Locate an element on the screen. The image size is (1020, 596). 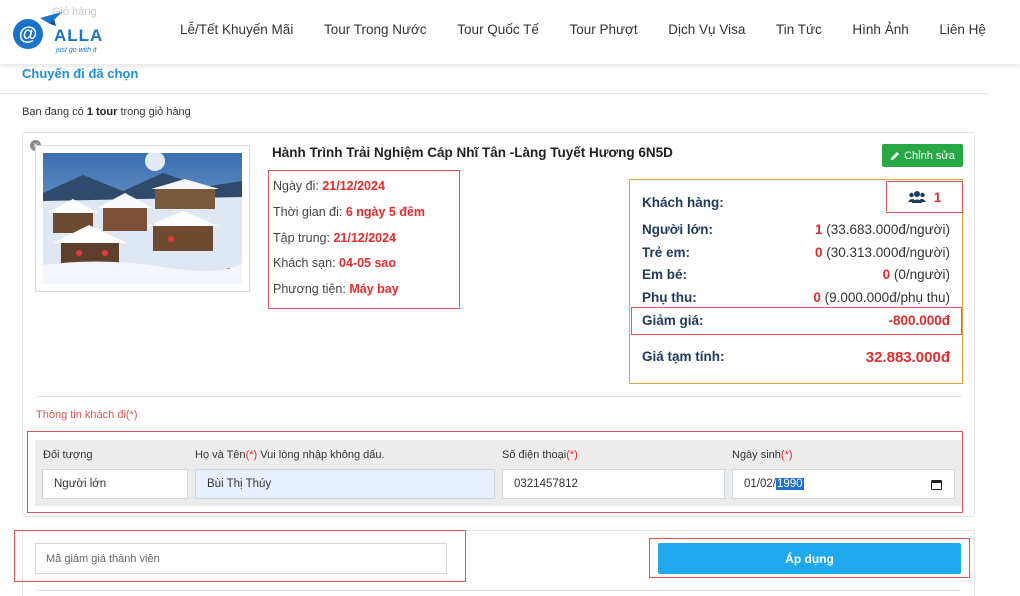
tour-thumbnail is located at coordinates (142, 218).